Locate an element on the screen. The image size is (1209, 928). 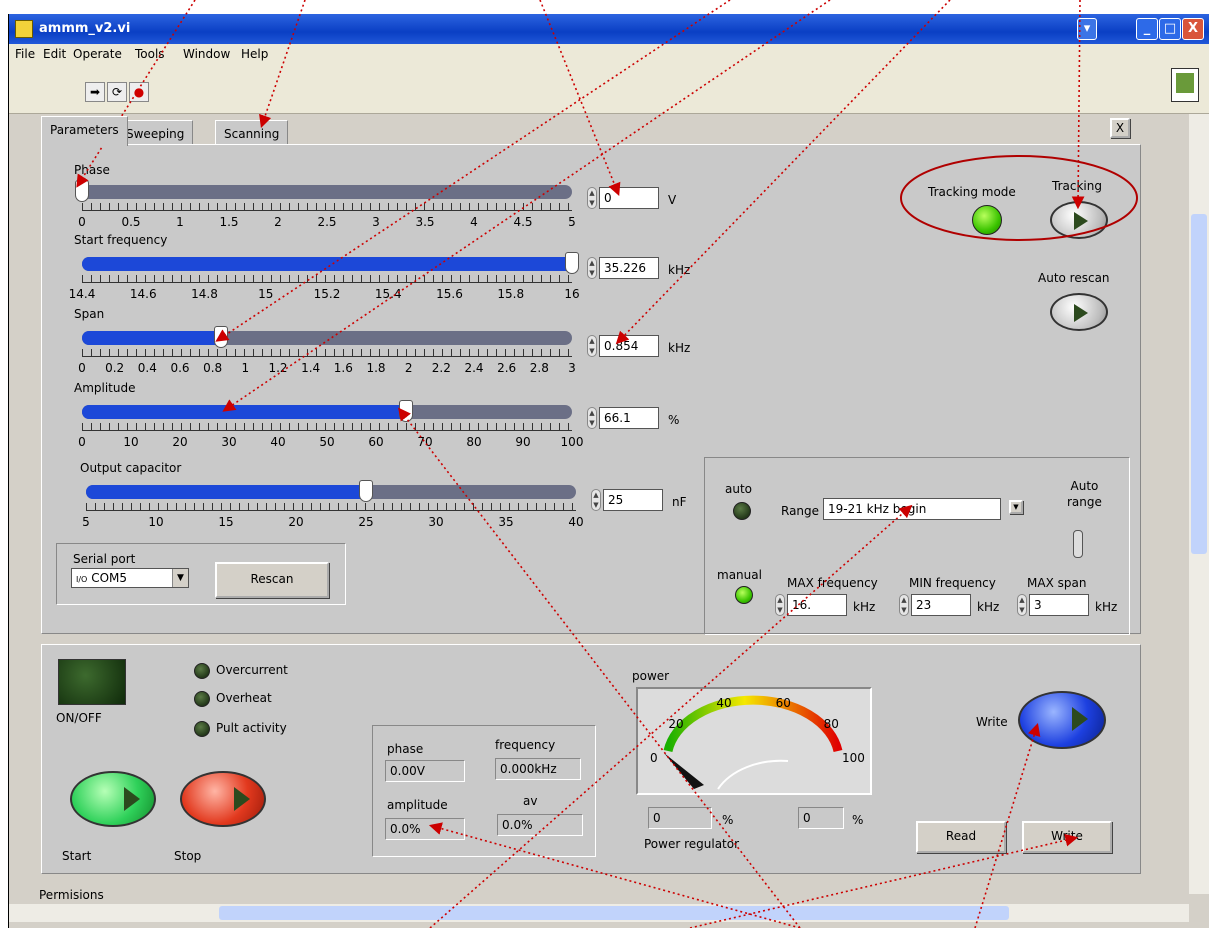
span-label: Span is located at coordinates (89, 314).